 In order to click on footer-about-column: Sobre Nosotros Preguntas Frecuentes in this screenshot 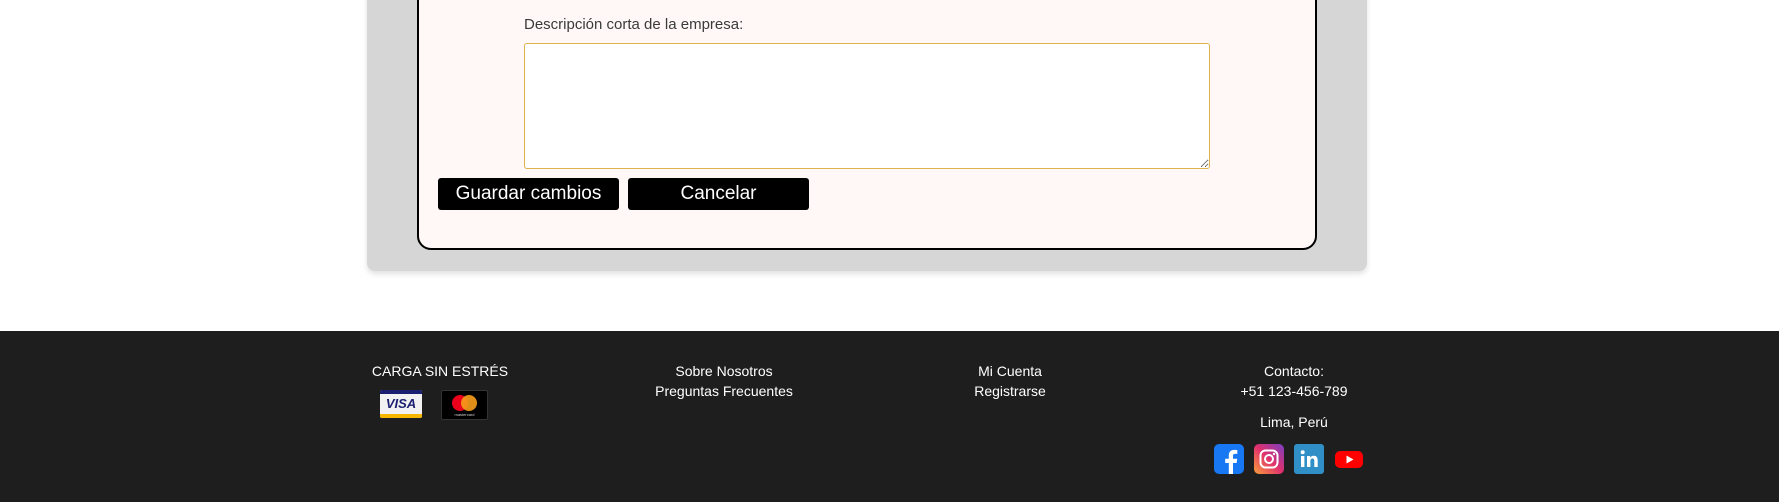, I will do `click(724, 381)`.